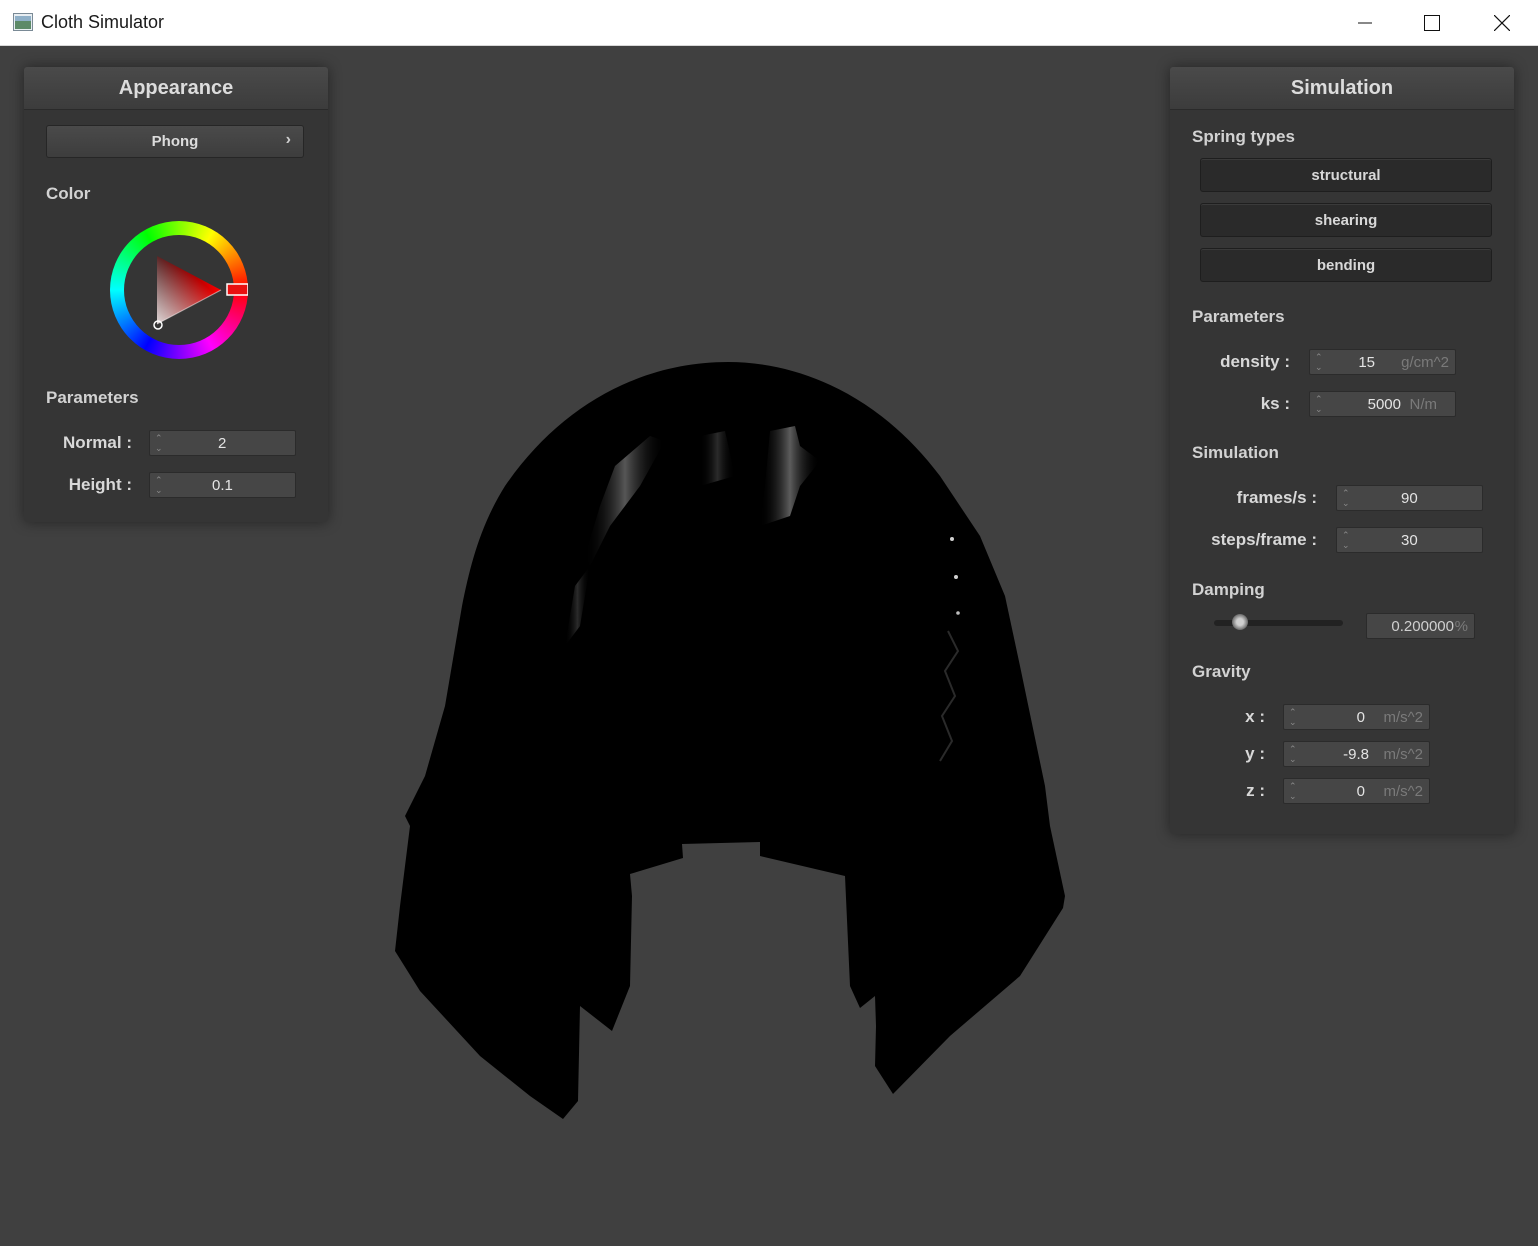  I want to click on color-label: Color, so click(68, 193).